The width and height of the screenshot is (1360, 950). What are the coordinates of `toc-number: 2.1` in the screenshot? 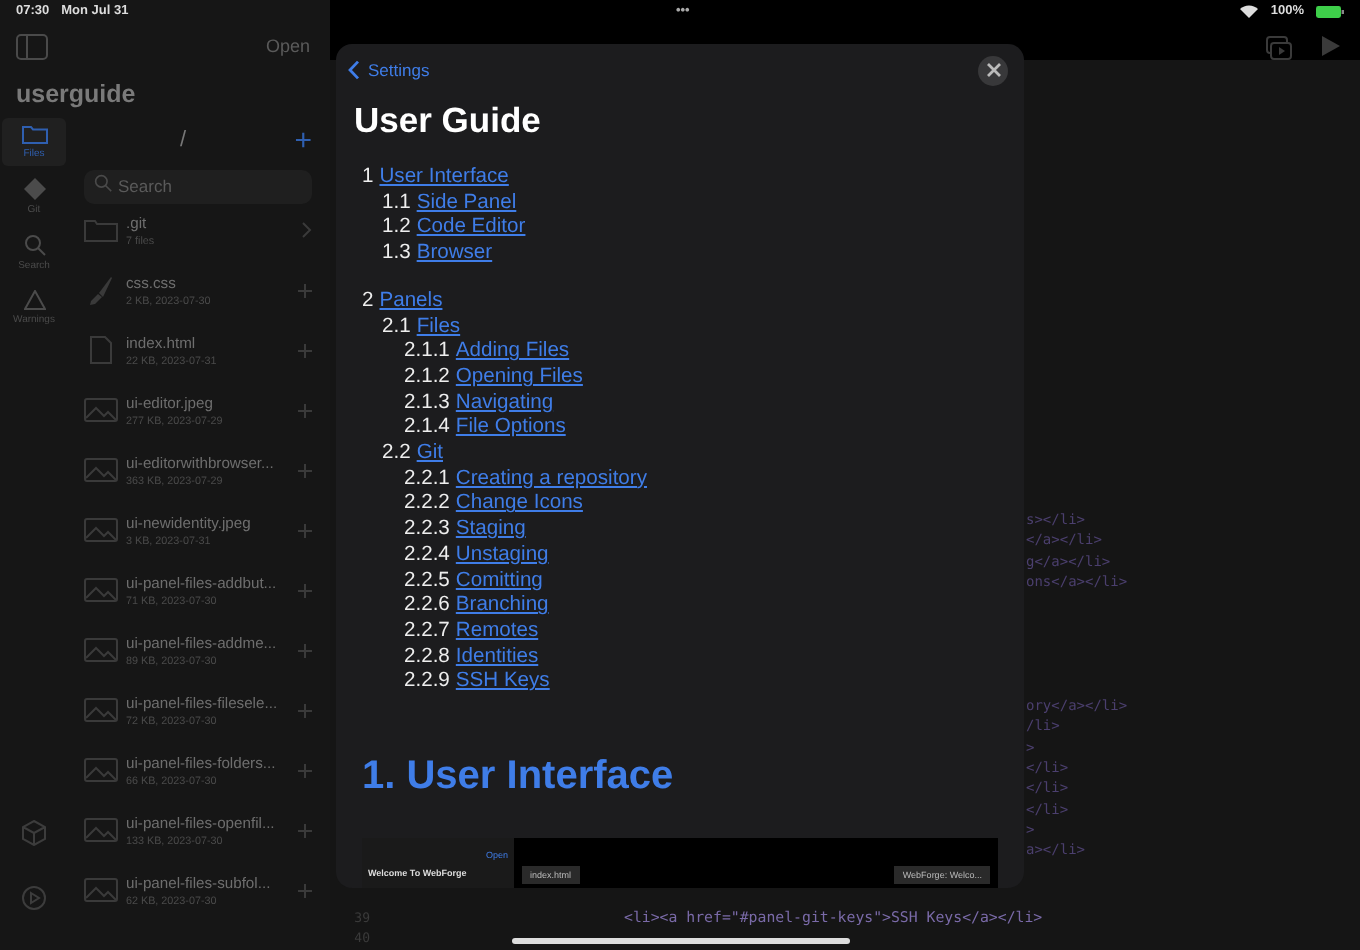 It's located at (396, 328).